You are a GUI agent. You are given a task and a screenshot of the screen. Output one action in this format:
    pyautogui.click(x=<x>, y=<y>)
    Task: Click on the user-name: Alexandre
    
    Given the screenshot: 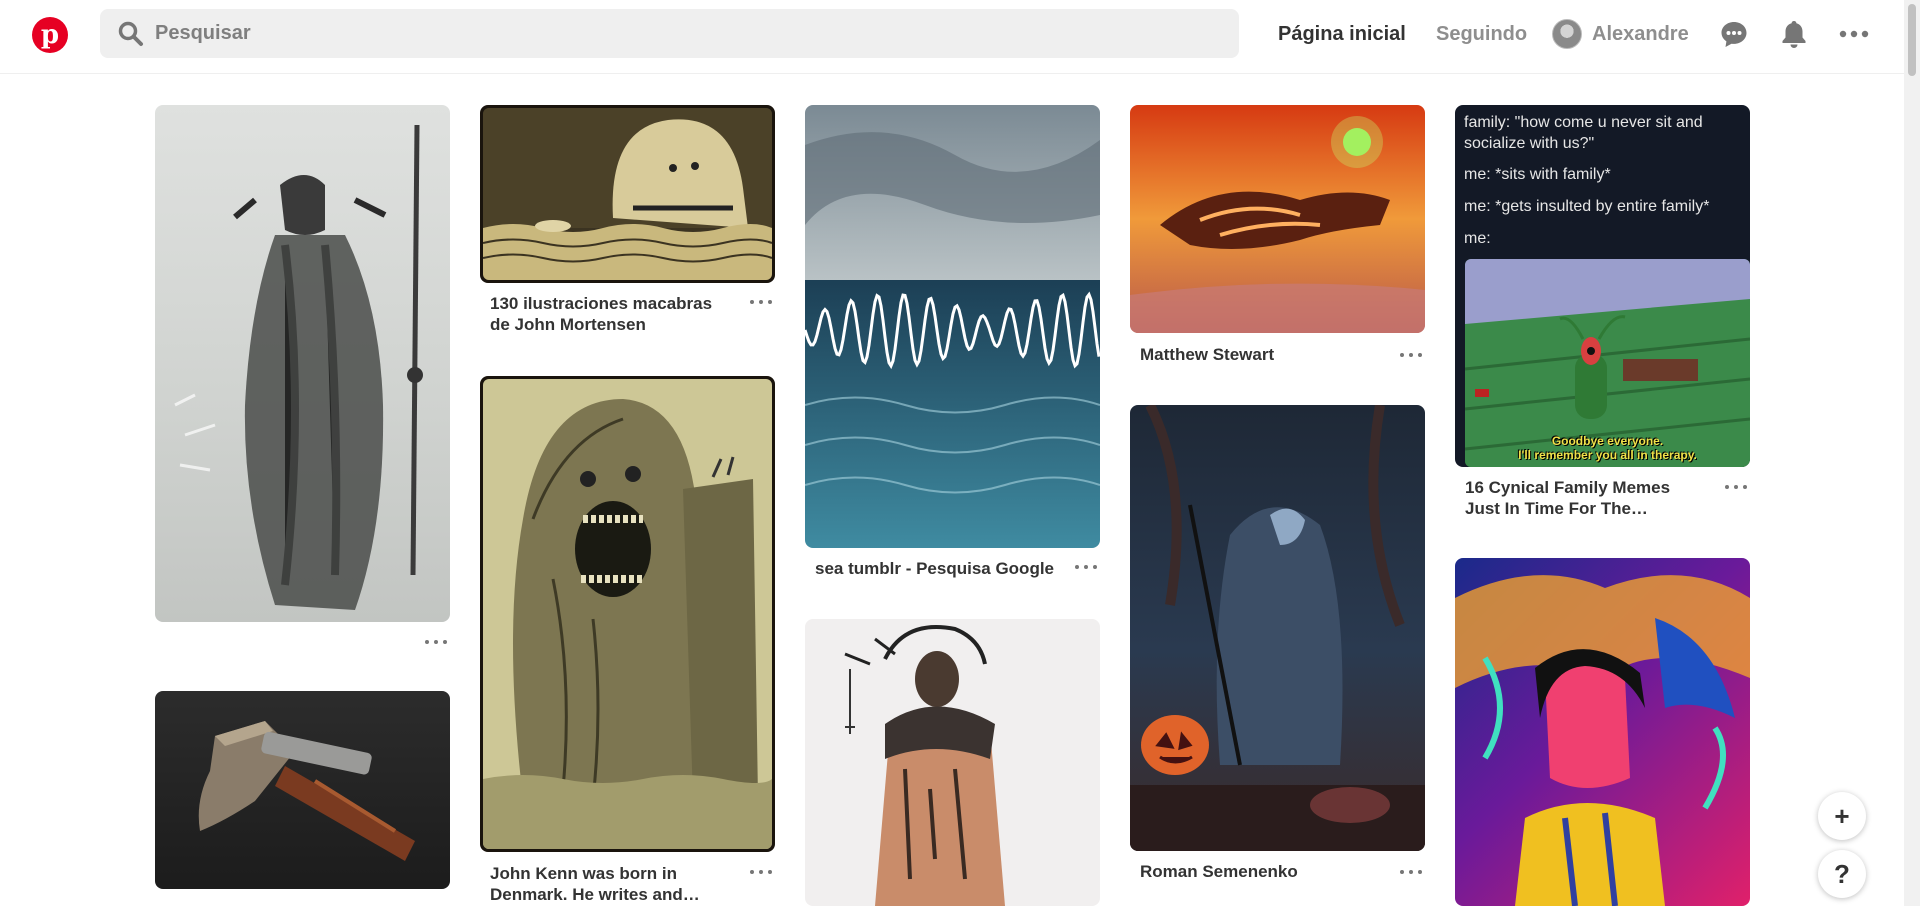 What is the action you would take?
    pyautogui.click(x=1640, y=33)
    